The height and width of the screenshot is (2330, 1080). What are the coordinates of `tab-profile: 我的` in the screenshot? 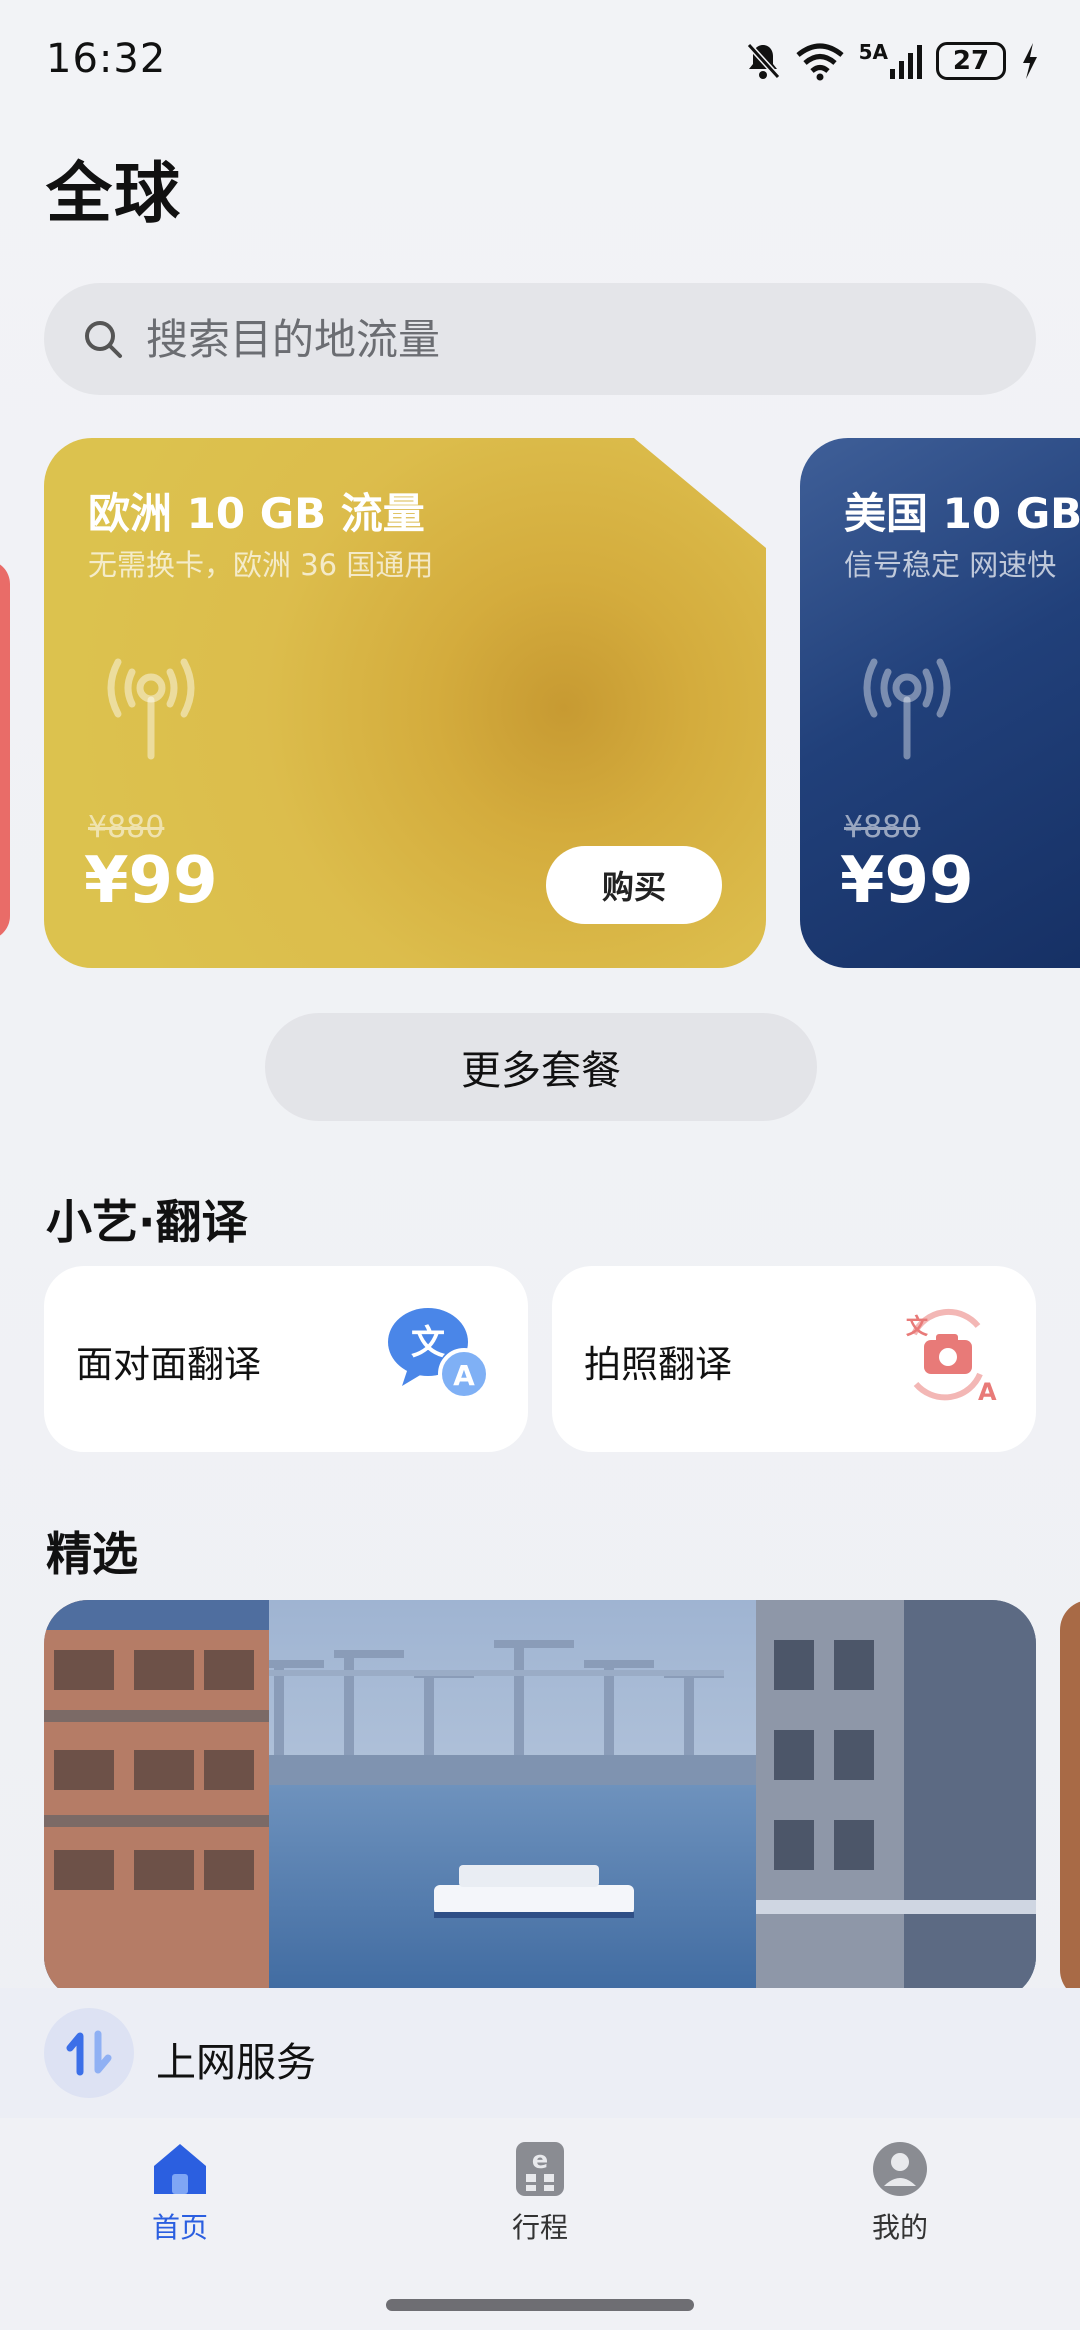 It's located at (900, 2193).